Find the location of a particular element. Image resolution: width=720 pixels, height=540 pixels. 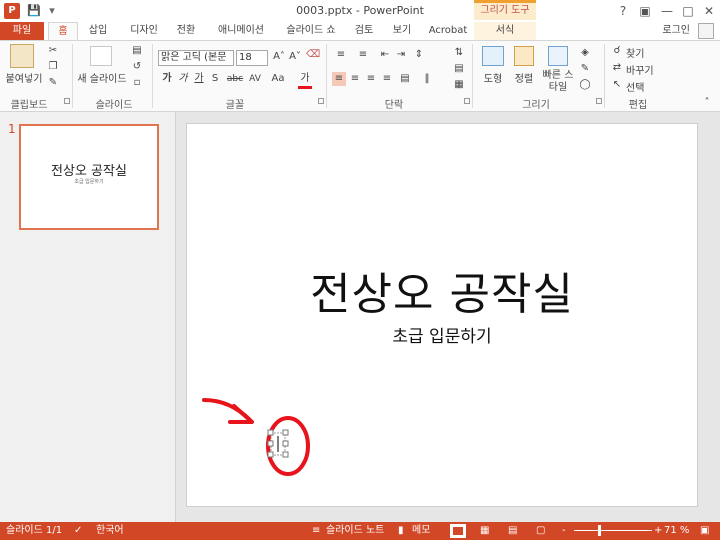

distributed-icon: ▤ is located at coordinates (405, 79).